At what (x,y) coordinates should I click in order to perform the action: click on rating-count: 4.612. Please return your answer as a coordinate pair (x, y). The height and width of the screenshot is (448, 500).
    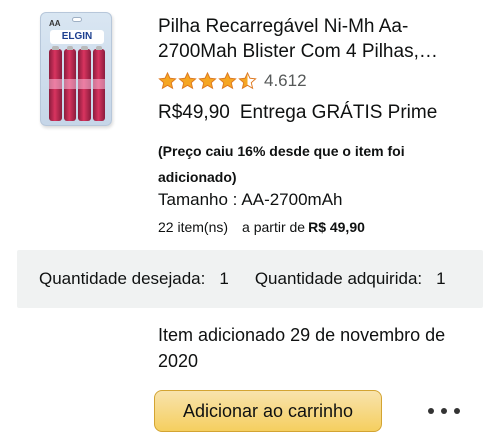
    Looking at the image, I should click on (285, 80).